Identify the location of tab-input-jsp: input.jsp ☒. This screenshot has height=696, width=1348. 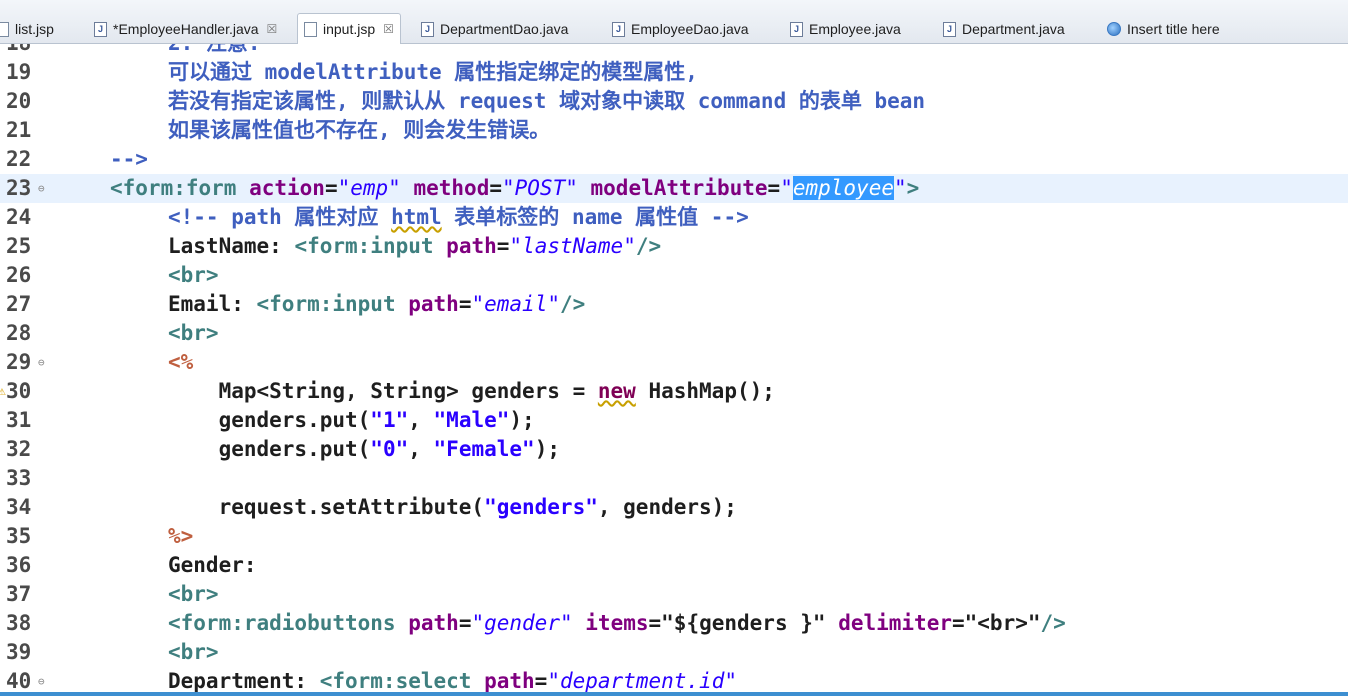
(349, 28).